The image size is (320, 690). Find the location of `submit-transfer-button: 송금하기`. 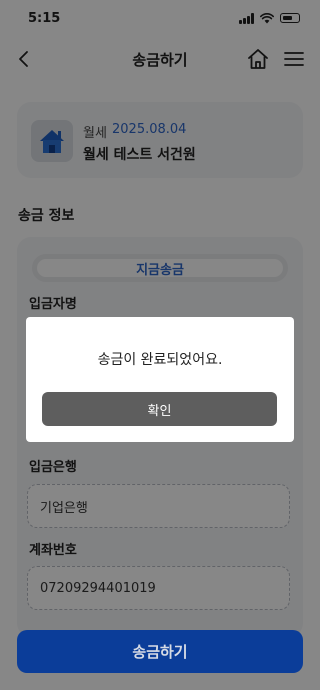

submit-transfer-button: 송금하기 is located at coordinates (160, 651).